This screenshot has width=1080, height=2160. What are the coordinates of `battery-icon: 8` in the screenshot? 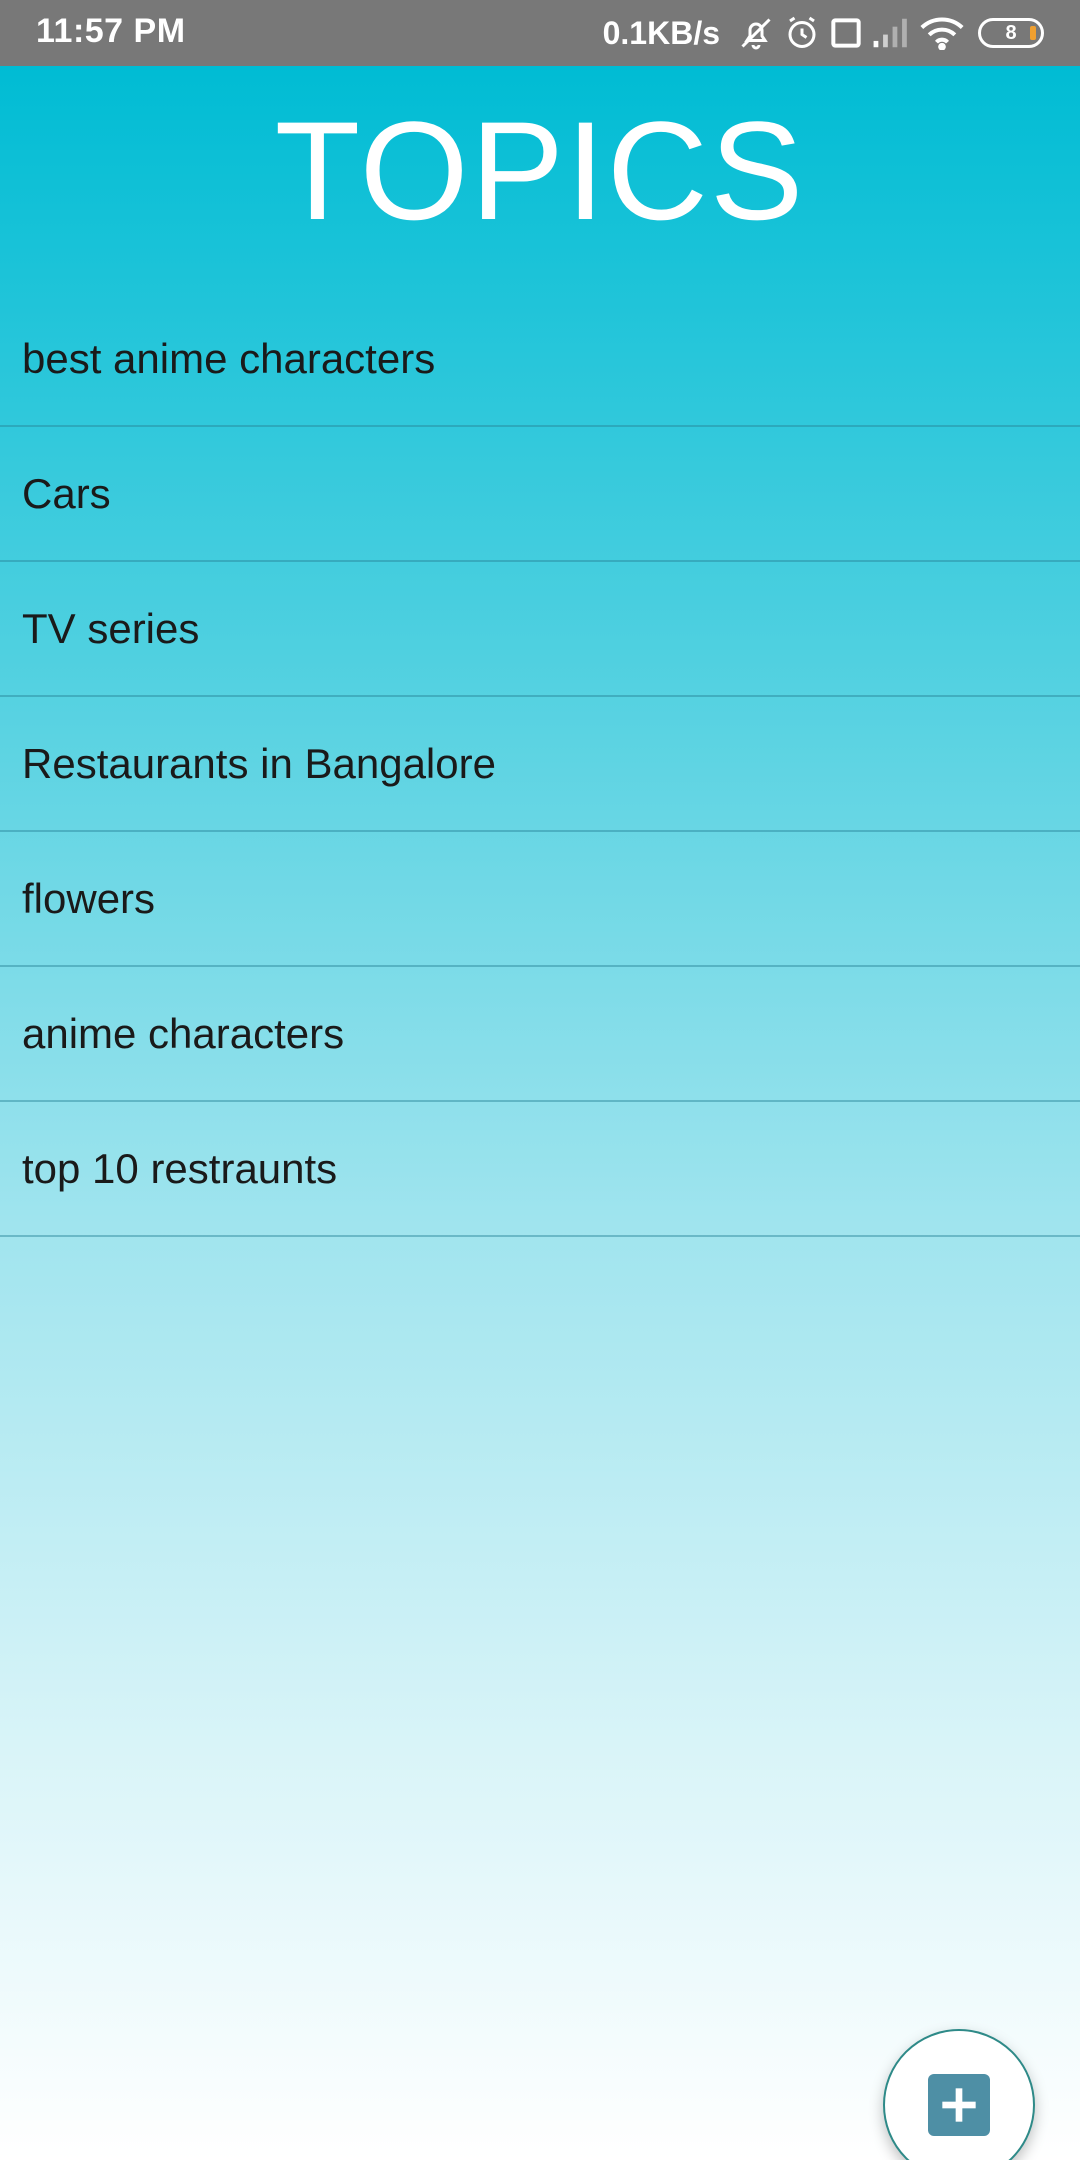 It's located at (1011, 33).